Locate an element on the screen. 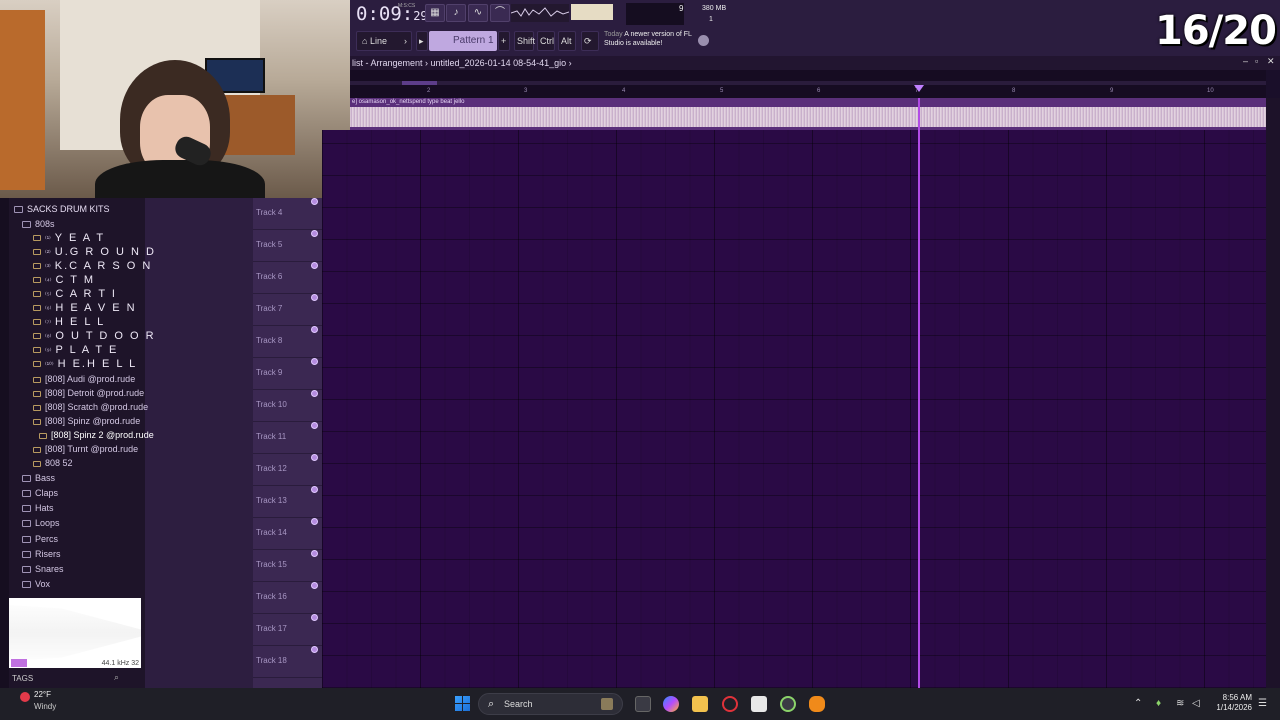 This screenshot has height=720, width=1280. minimize-icon: – is located at coordinates (1245, 61).